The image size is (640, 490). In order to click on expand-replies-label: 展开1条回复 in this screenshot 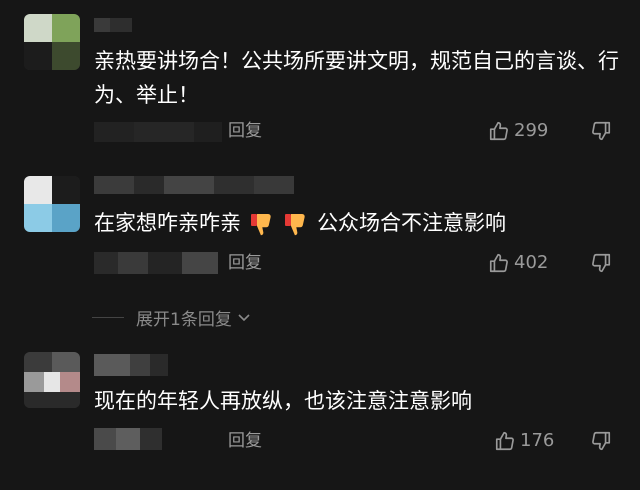, I will do `click(184, 319)`.